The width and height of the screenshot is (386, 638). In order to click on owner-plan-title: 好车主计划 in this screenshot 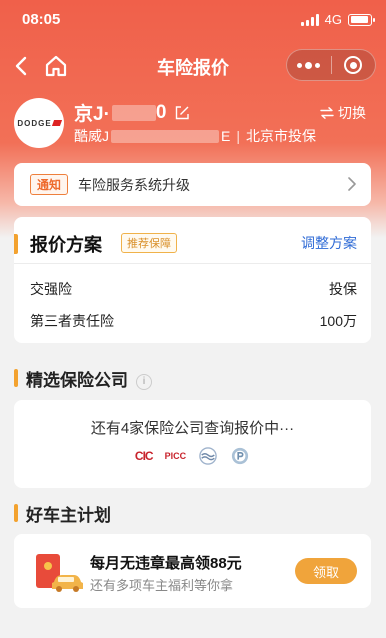, I will do `click(68, 515)`.